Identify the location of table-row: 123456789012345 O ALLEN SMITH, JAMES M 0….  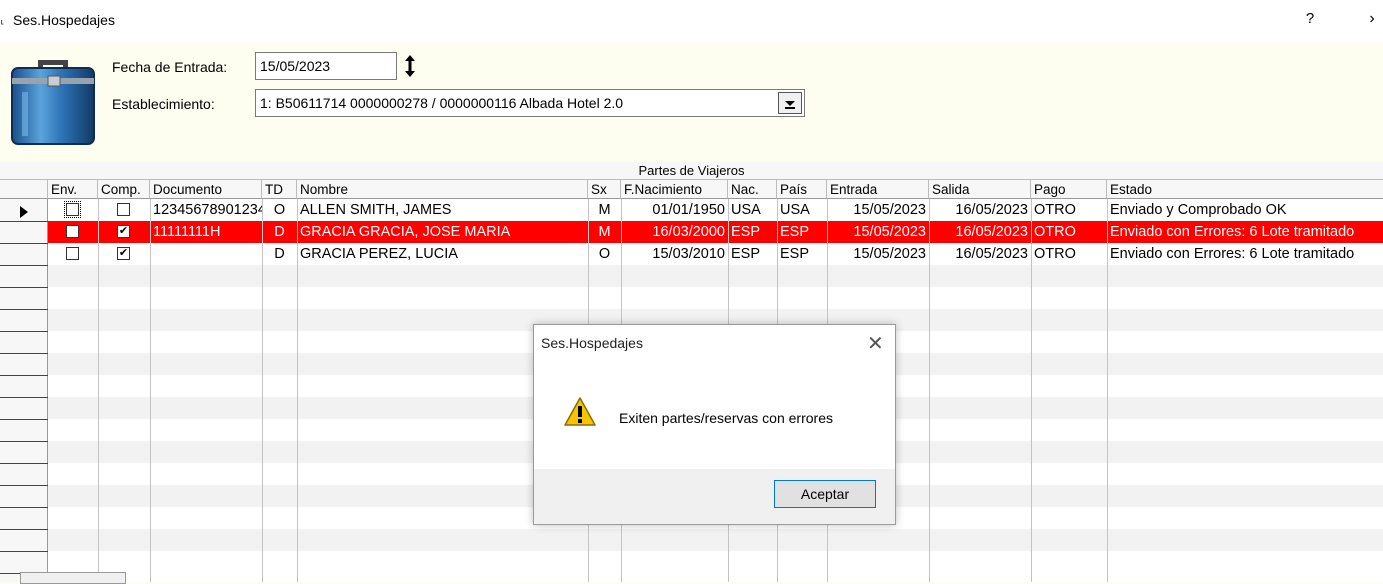
(691, 210).